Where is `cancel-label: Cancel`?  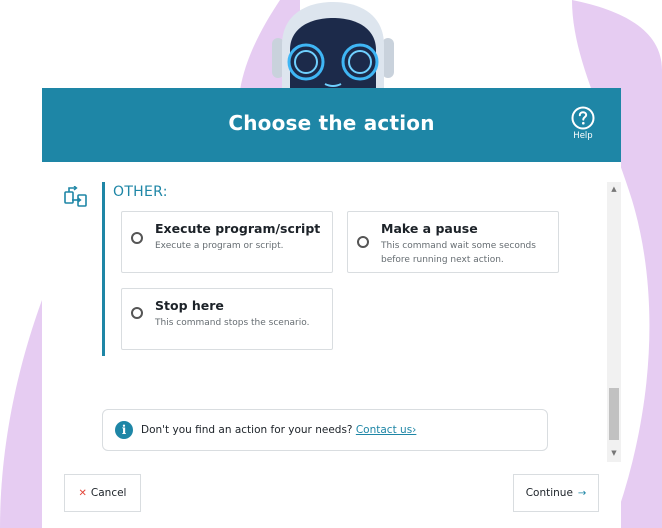 cancel-label: Cancel is located at coordinates (108, 493).